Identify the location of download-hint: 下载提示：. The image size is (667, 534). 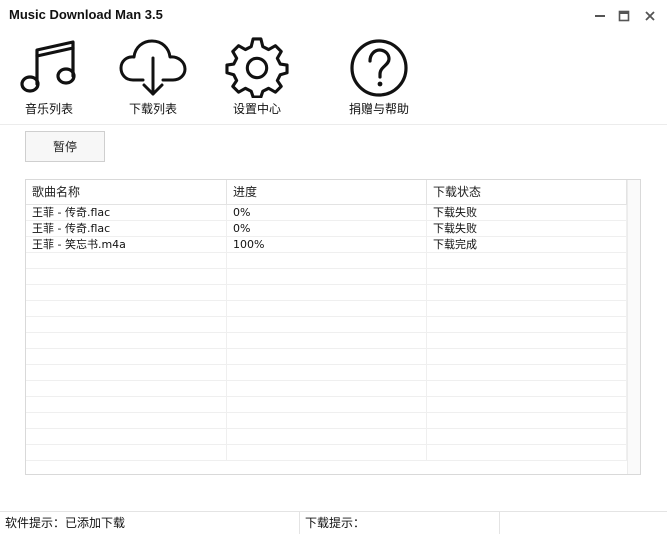
(400, 523).